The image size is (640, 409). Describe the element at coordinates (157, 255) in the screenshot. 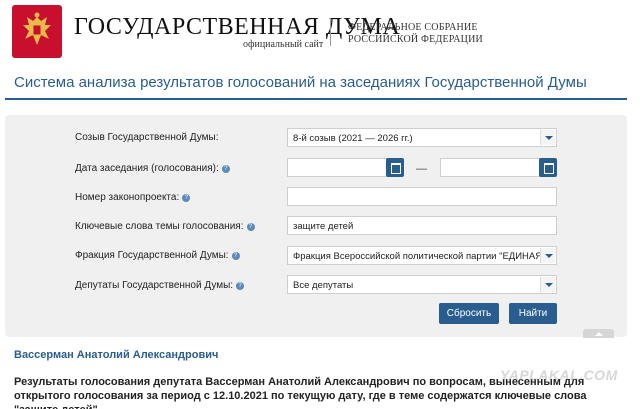

I see `faction-label: Фракция Государственной Думы:?` at that location.